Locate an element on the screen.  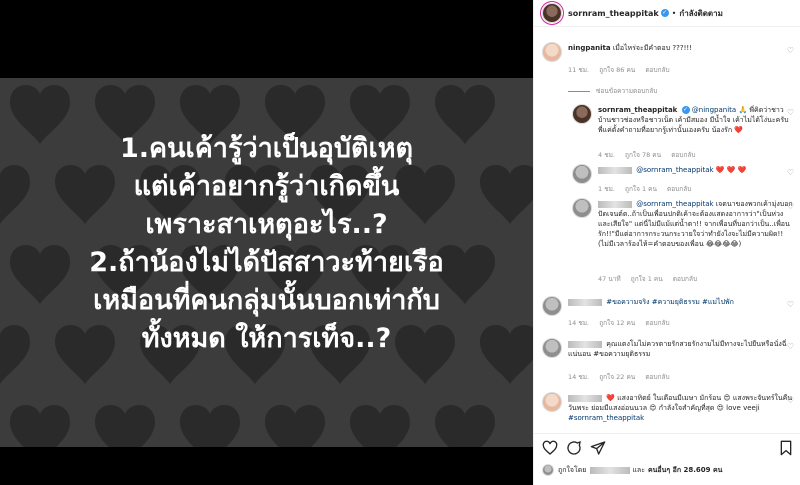
comment-body: @sornram_theappitak ❤️ ❤️ ❤️ is located at coordinates (696, 170).